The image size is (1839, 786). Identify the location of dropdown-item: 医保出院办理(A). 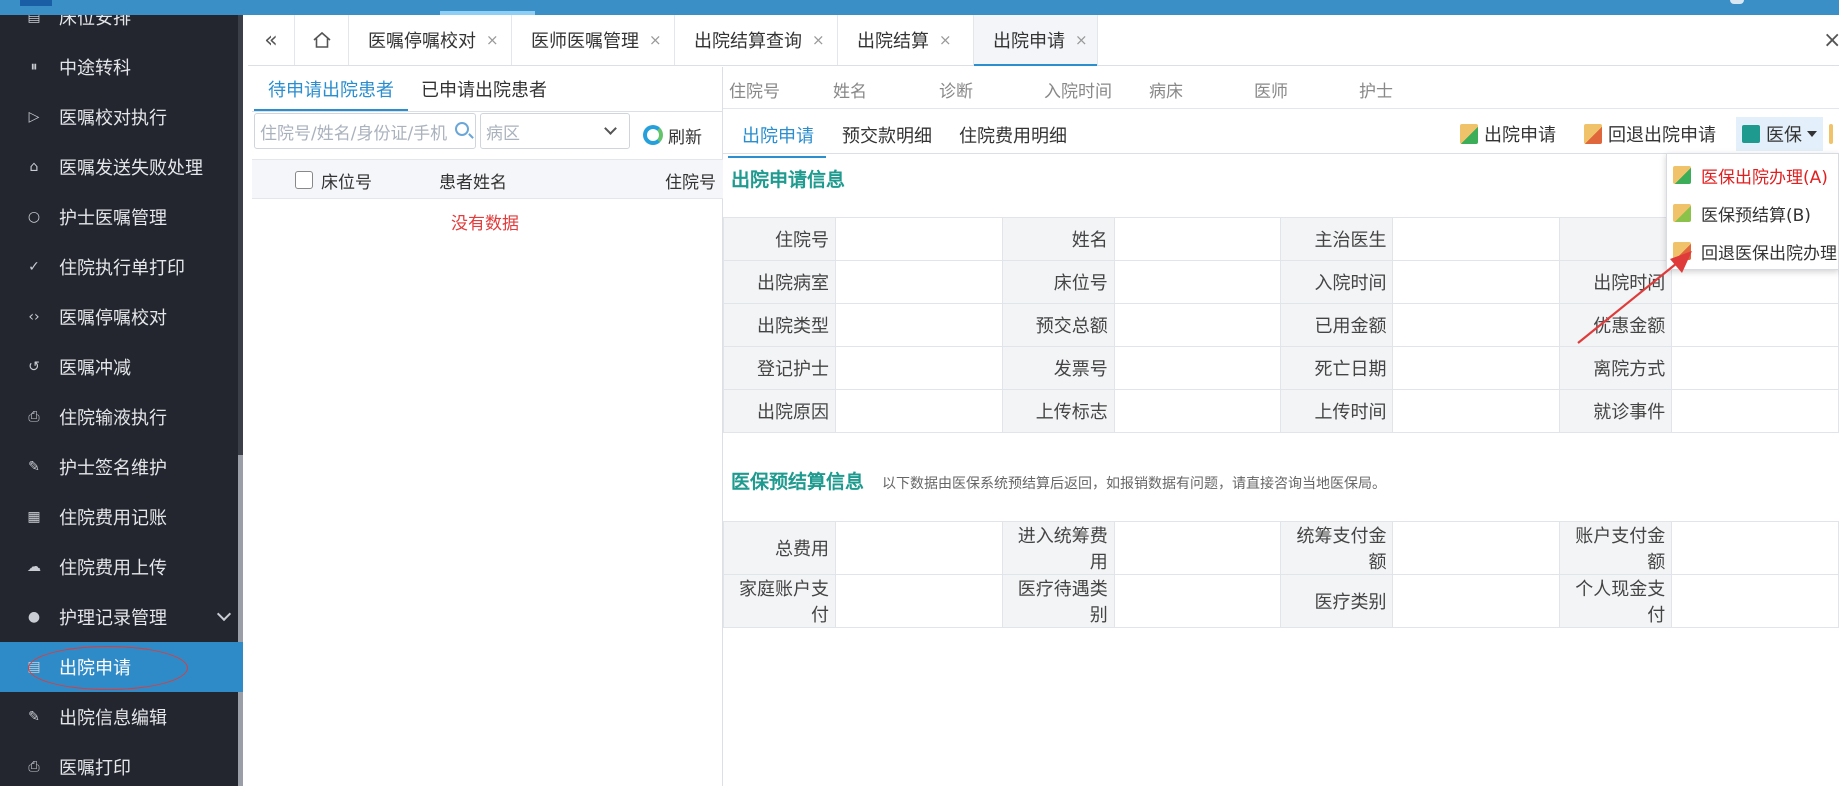
(1753, 175).